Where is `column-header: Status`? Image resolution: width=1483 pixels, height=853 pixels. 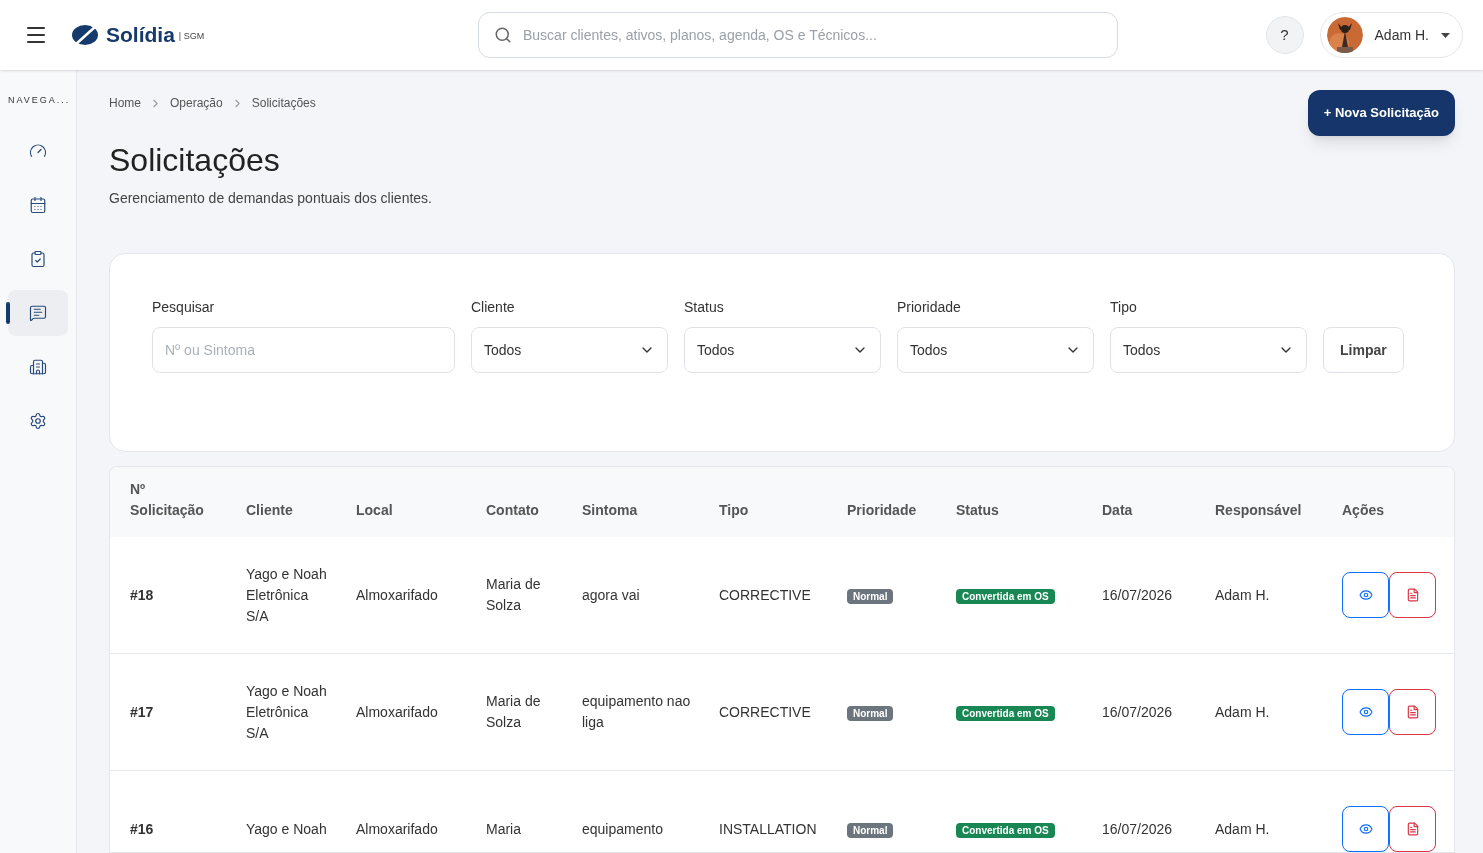 column-header: Status is located at coordinates (978, 510).